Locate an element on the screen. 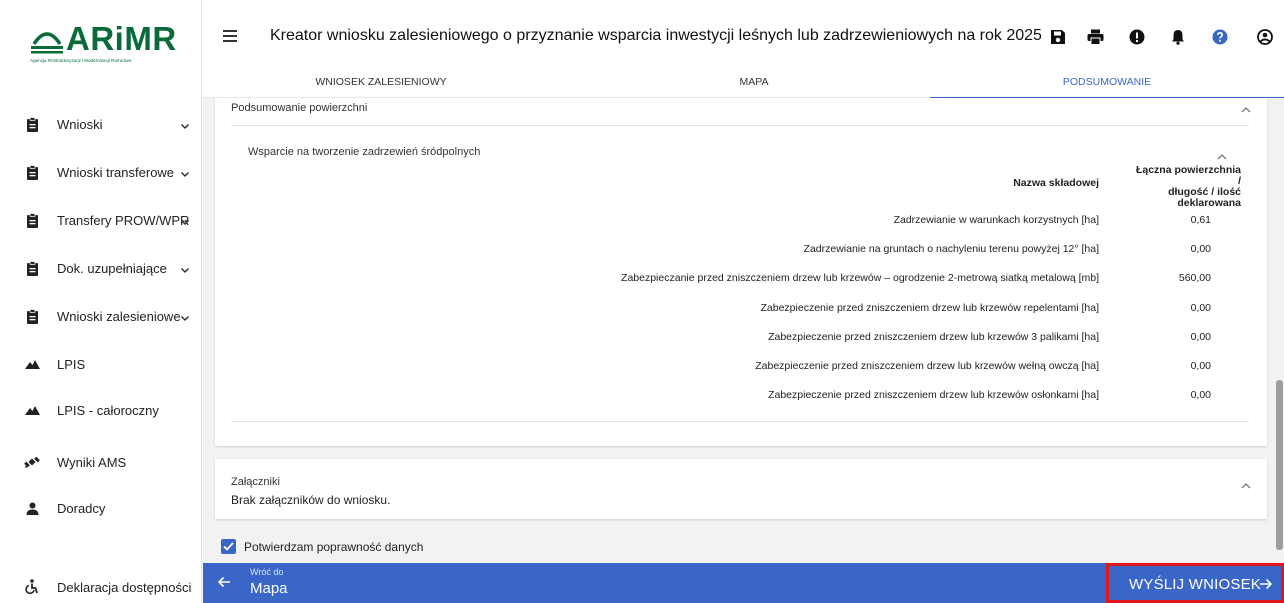 The height and width of the screenshot is (603, 1284). sidebar-item-deklaracja-dostepnosci: Deklaracja dostępności is located at coordinates (101, 585).